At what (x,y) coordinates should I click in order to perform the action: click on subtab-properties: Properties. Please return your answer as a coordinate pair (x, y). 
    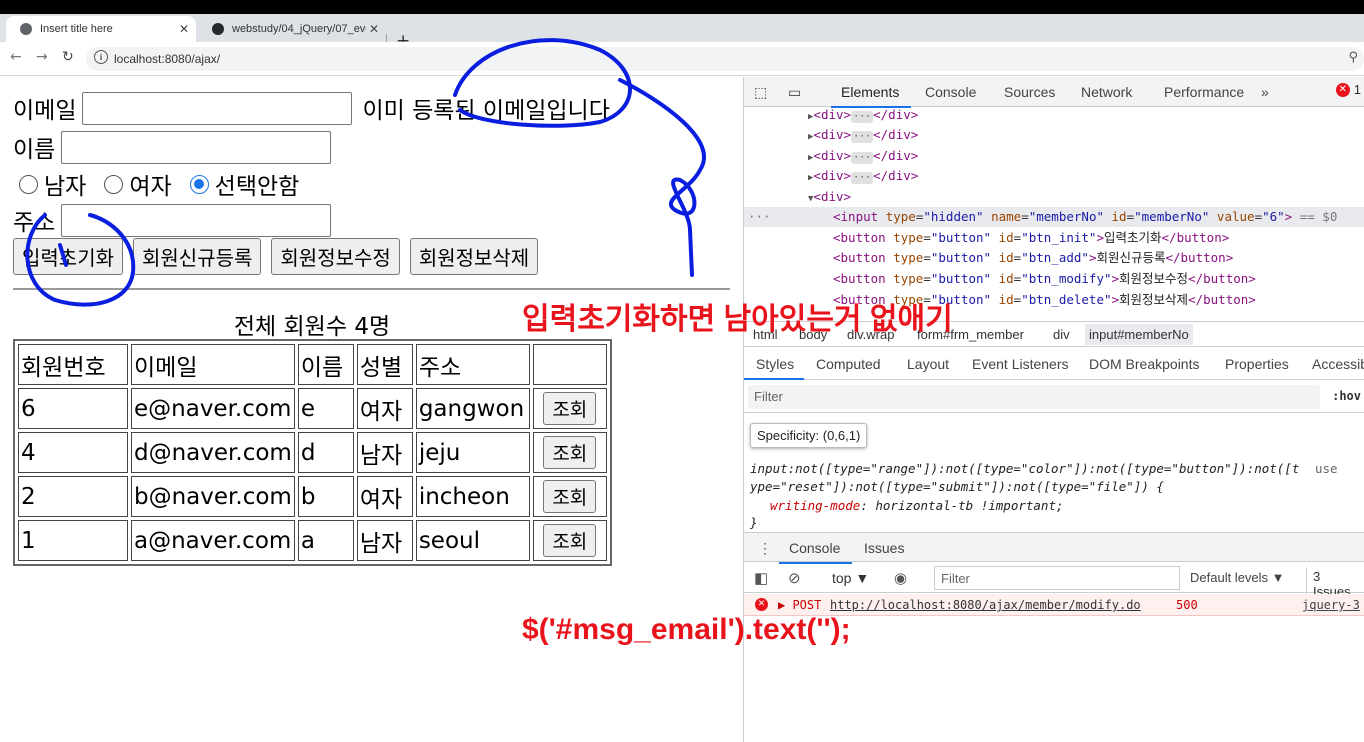
    Looking at the image, I should click on (1257, 364).